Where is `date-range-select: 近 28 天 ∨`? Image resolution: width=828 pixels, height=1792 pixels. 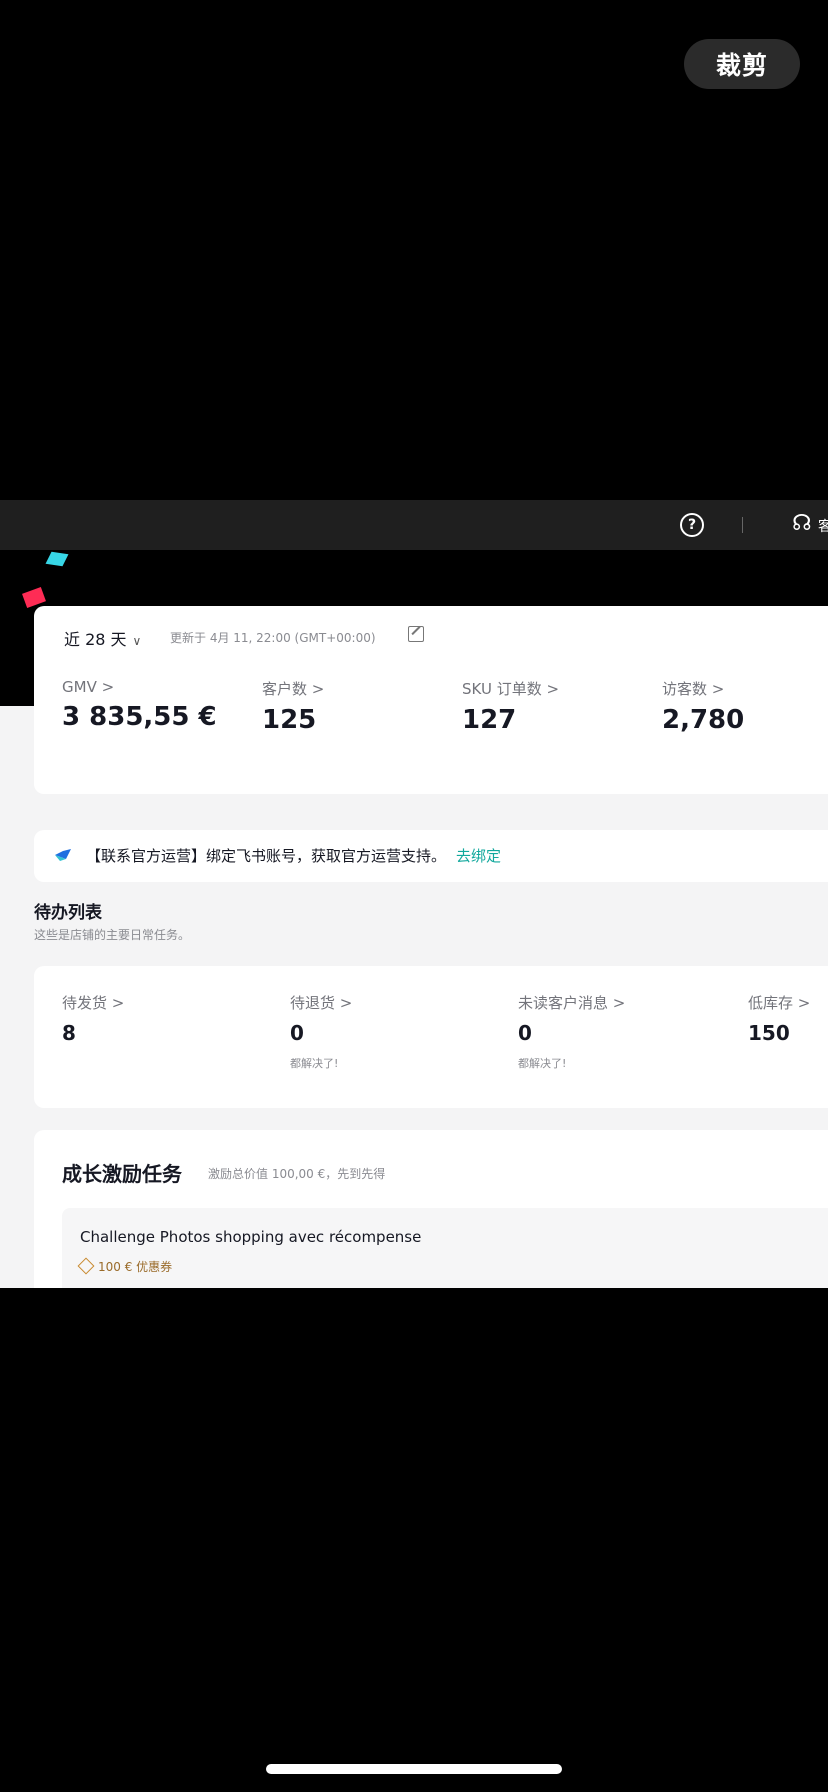 date-range-select: 近 28 天 ∨ is located at coordinates (102, 638).